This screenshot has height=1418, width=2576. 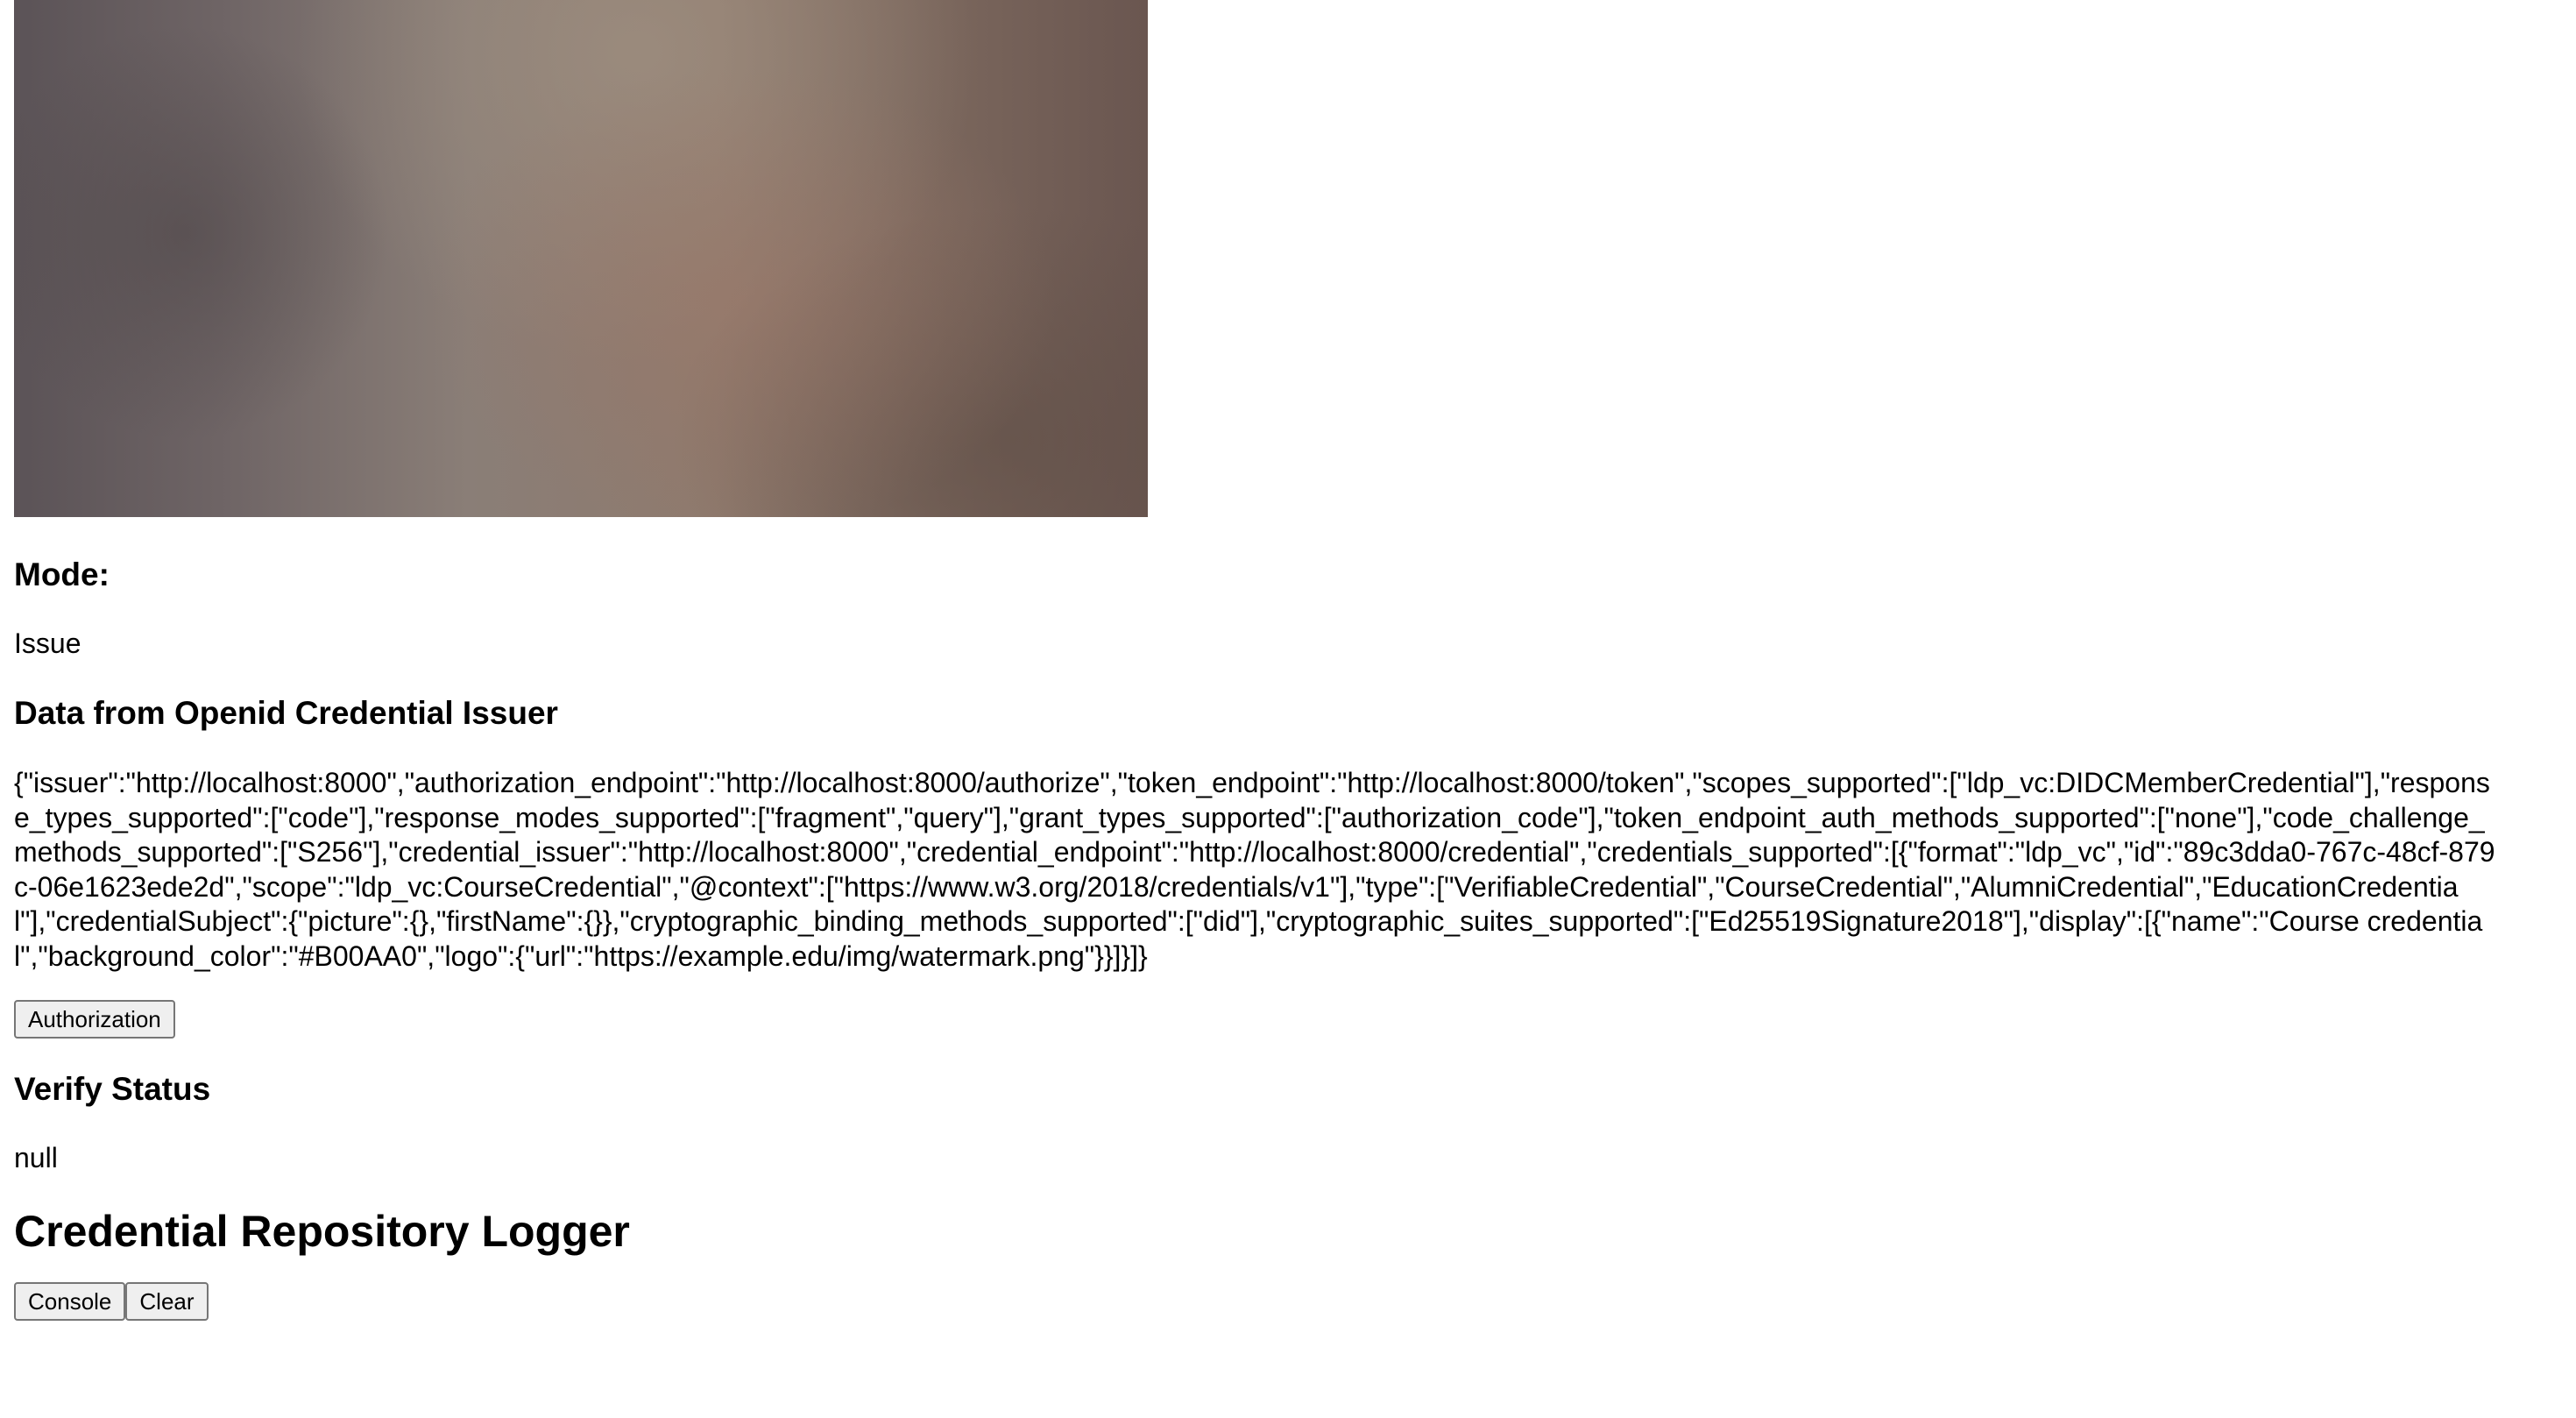 What do you see at coordinates (322, 1231) in the screenshot?
I see `logger-heading: Credential Repository Logger` at bounding box center [322, 1231].